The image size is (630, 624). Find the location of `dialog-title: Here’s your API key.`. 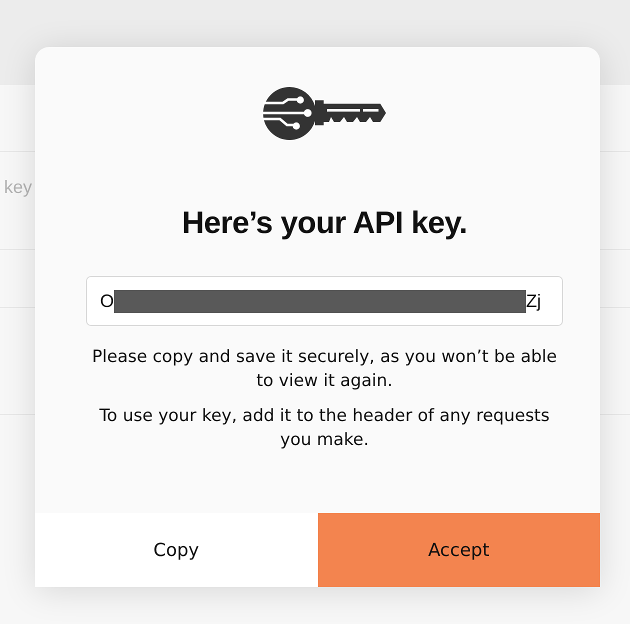

dialog-title: Here’s your API key. is located at coordinates (325, 223).